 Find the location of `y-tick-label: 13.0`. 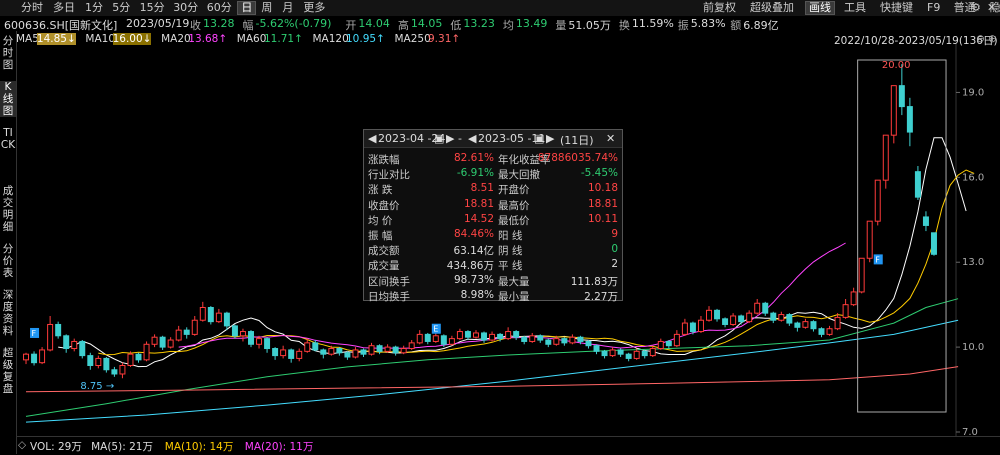

y-tick-label: 13.0 is located at coordinates (973, 262).